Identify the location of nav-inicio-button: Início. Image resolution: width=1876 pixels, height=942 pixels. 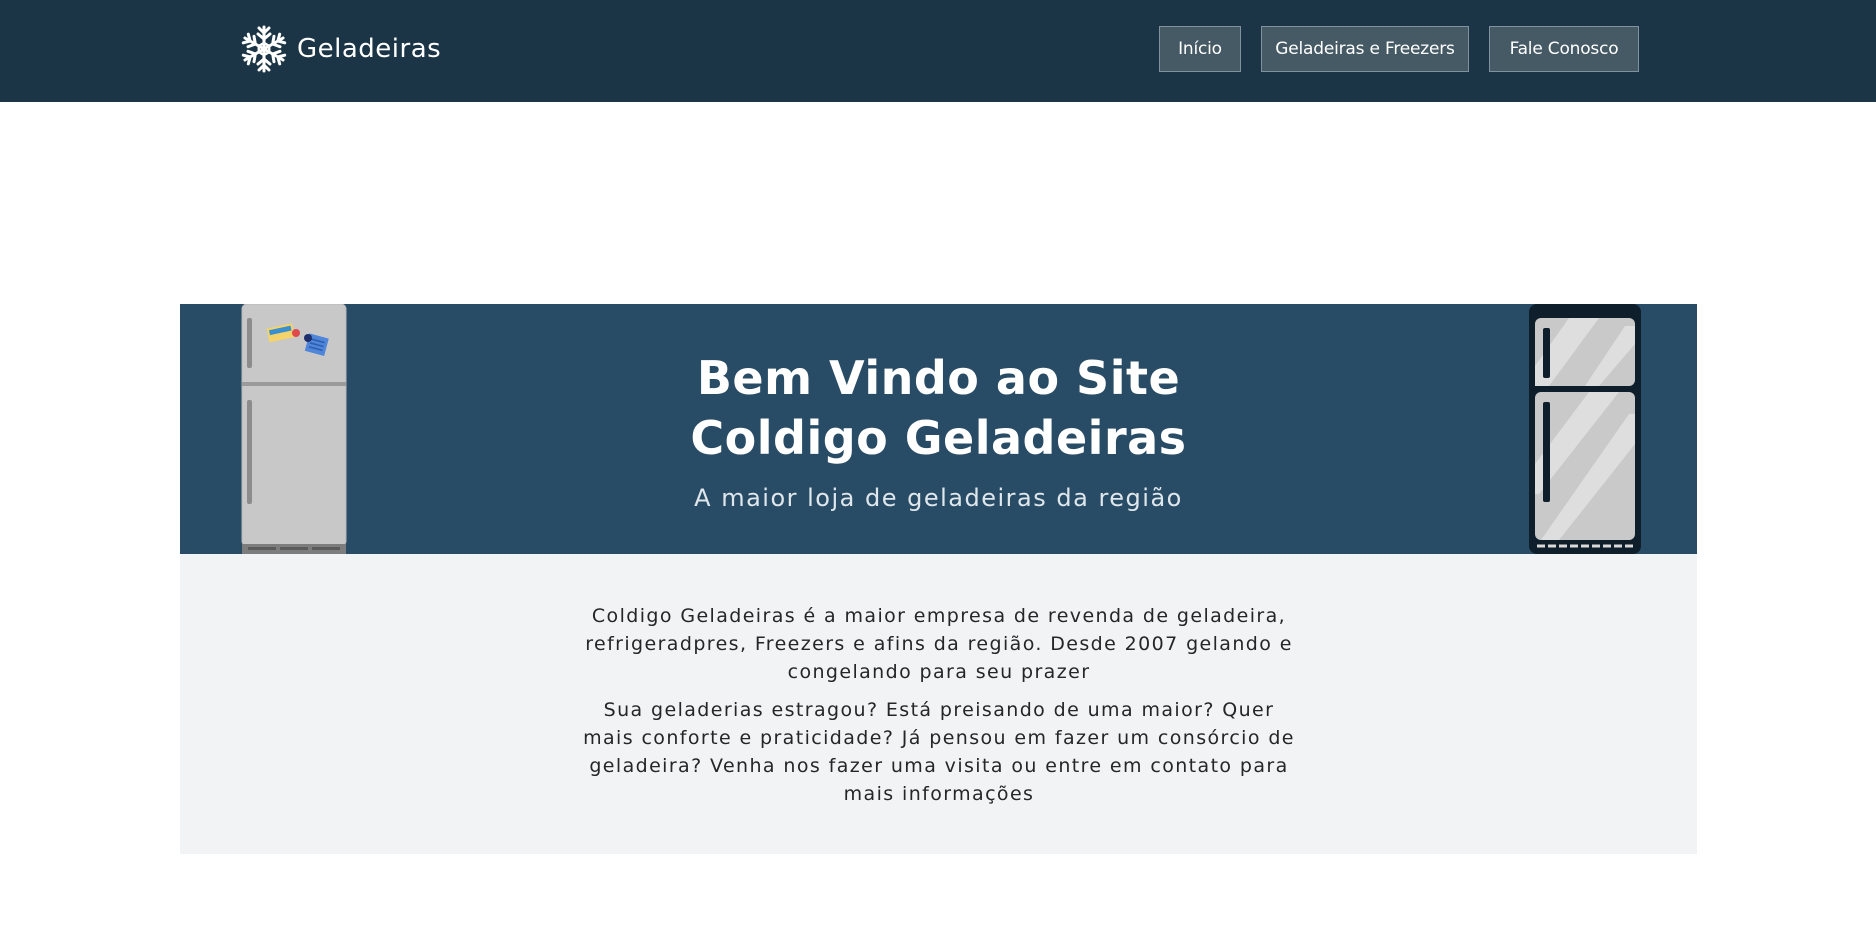
(1200, 49).